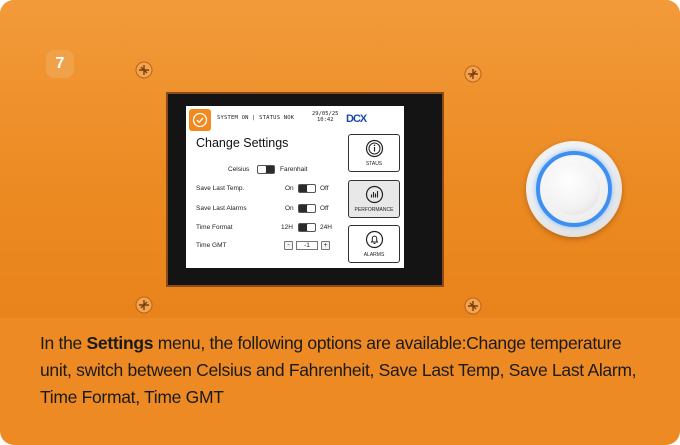 Image resolution: width=680 pixels, height=445 pixels. I want to click on time-gmt-label: Time GMT, so click(211, 245).